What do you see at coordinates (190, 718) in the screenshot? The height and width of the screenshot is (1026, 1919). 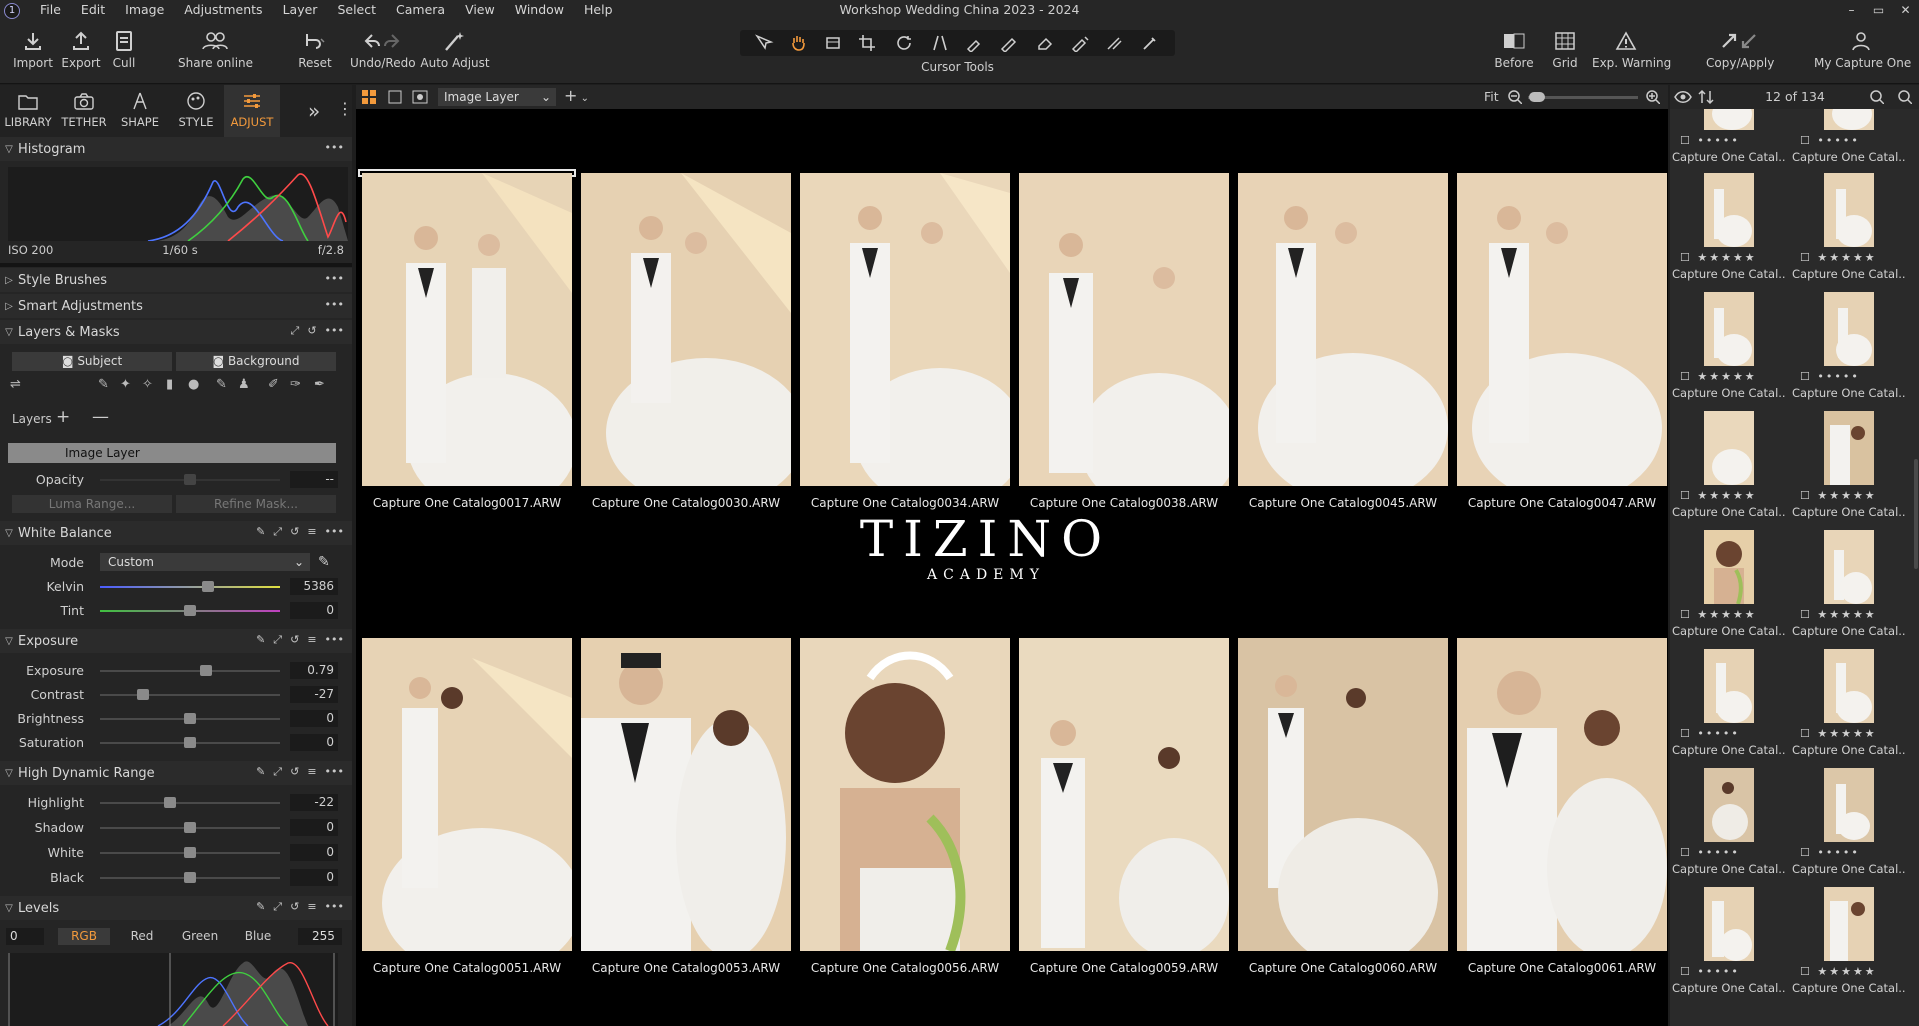 I see `brightness-slider-knob` at bounding box center [190, 718].